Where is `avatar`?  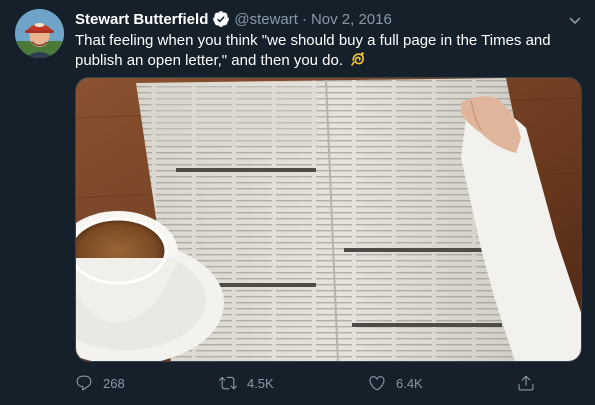 avatar is located at coordinates (39, 33).